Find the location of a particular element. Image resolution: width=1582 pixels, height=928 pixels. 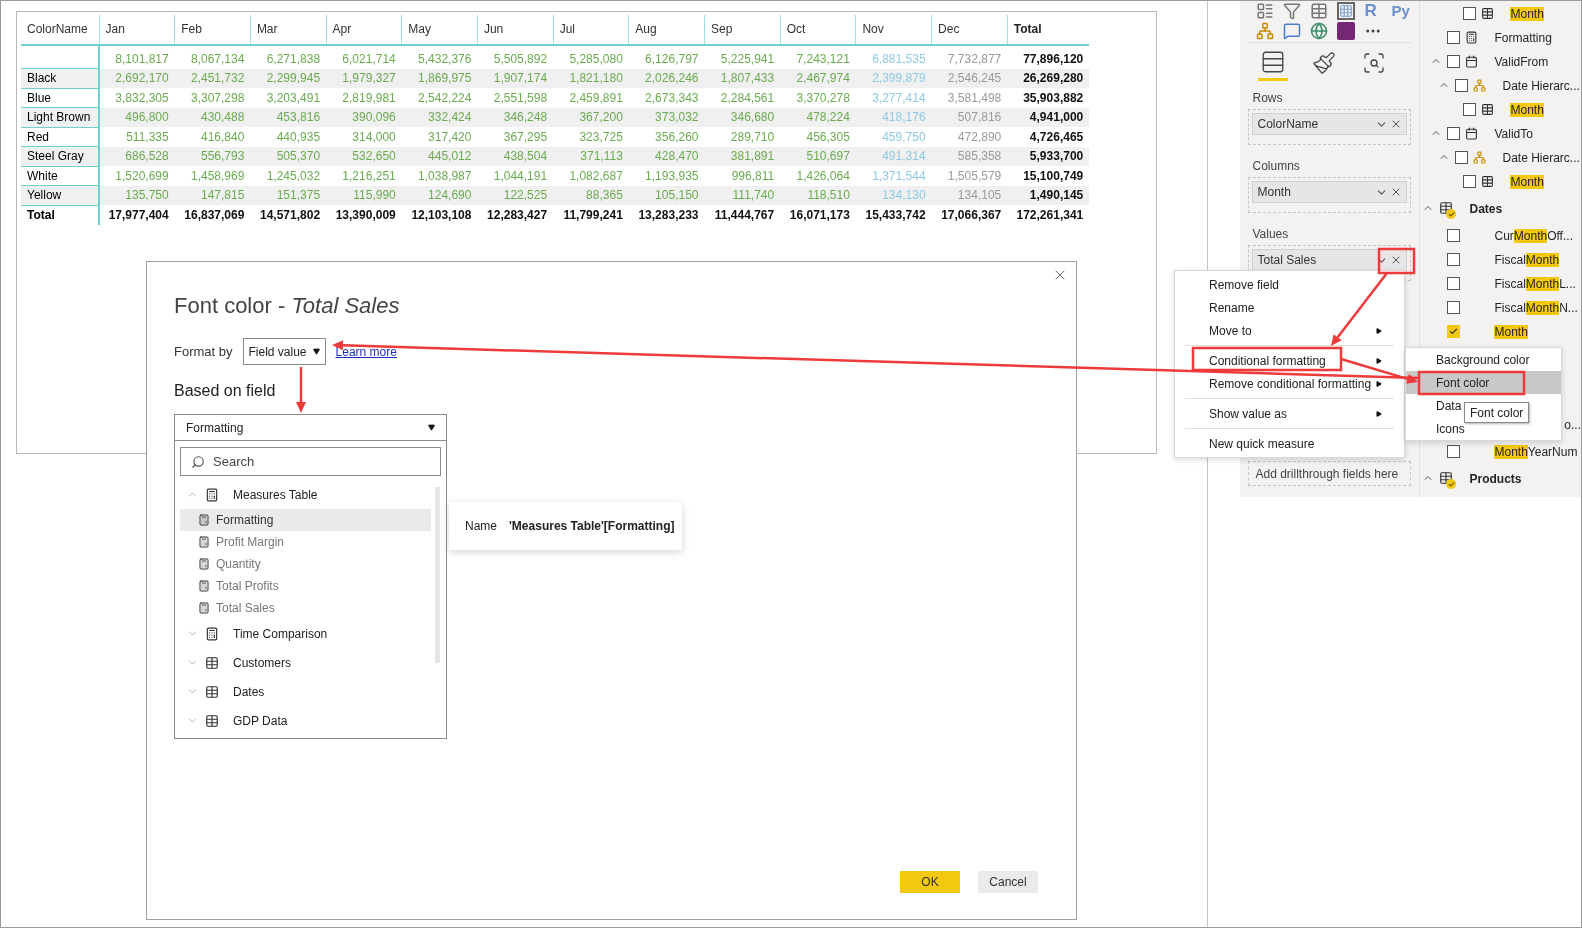

table-cell-text: 5,505,892 is located at coordinates (520, 59).